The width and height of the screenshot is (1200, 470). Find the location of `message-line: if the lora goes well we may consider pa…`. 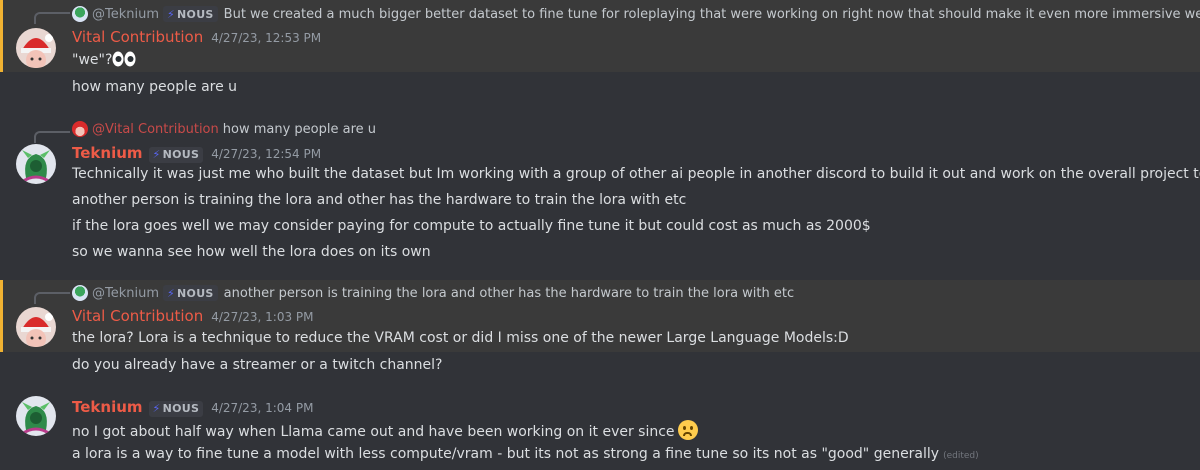

message-line: if the lora goes well we may consider pa… is located at coordinates (471, 226).